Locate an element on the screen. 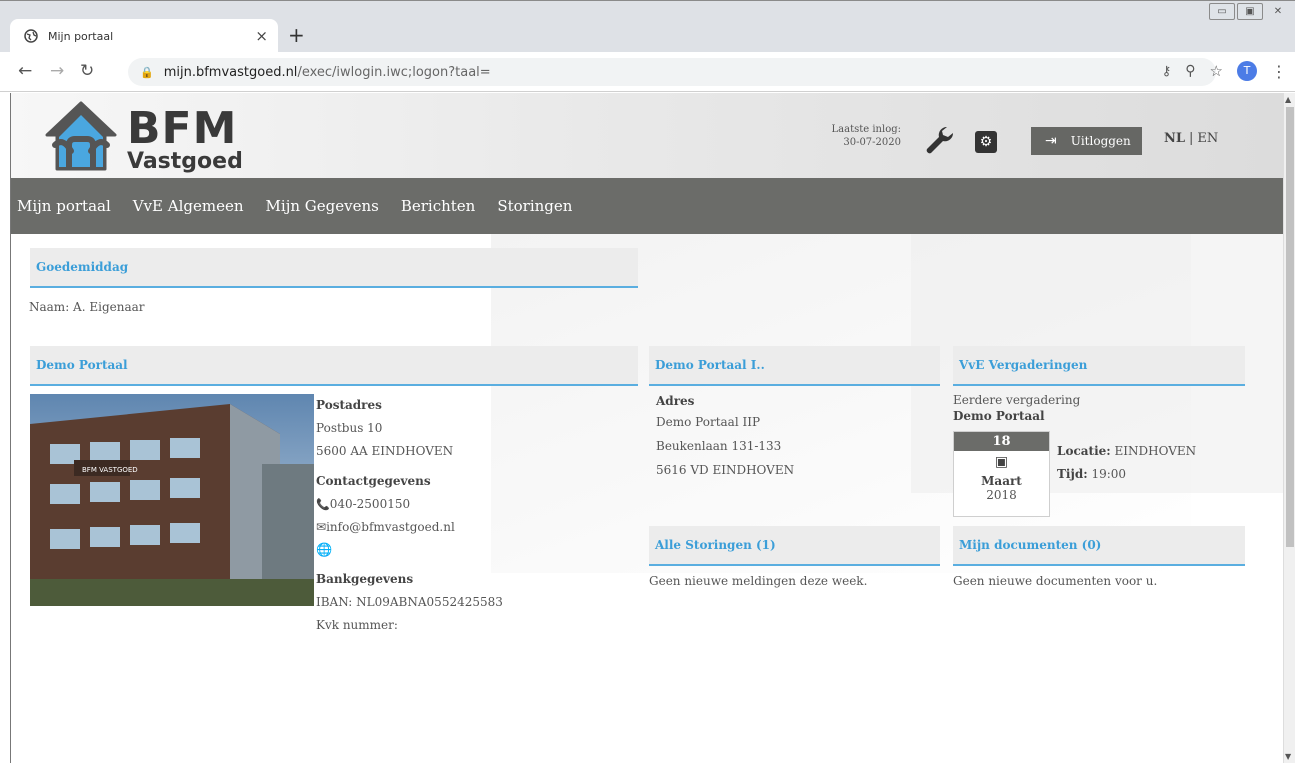 The image size is (1295, 763). contact-label: Contactgegevens is located at coordinates (373, 481).